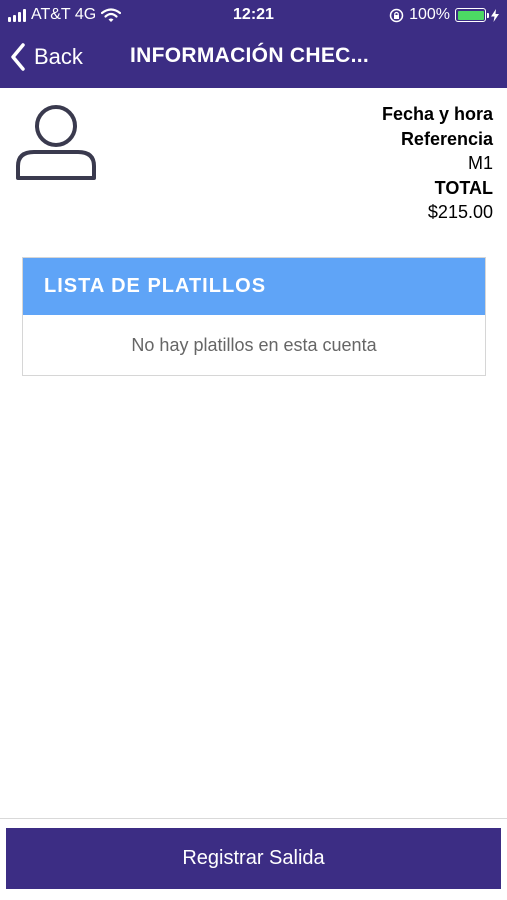  I want to click on status-bar: AT&T 4G 12:21 100%, so click(253, 15).